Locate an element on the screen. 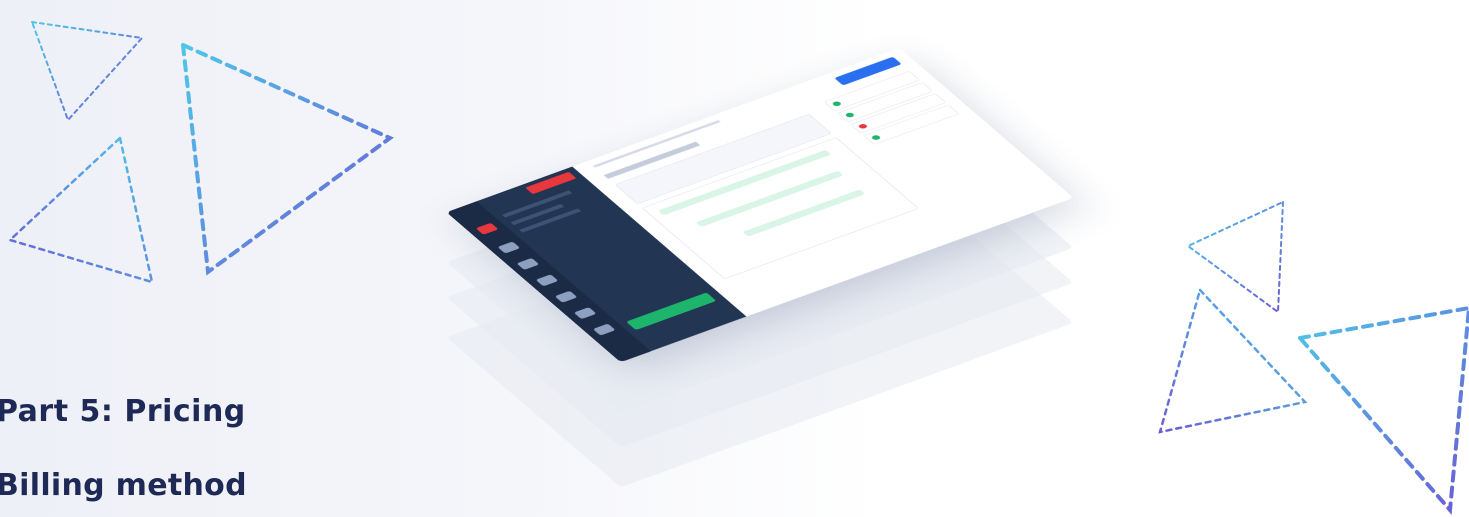  status-dot-failed is located at coordinates (863, 126).